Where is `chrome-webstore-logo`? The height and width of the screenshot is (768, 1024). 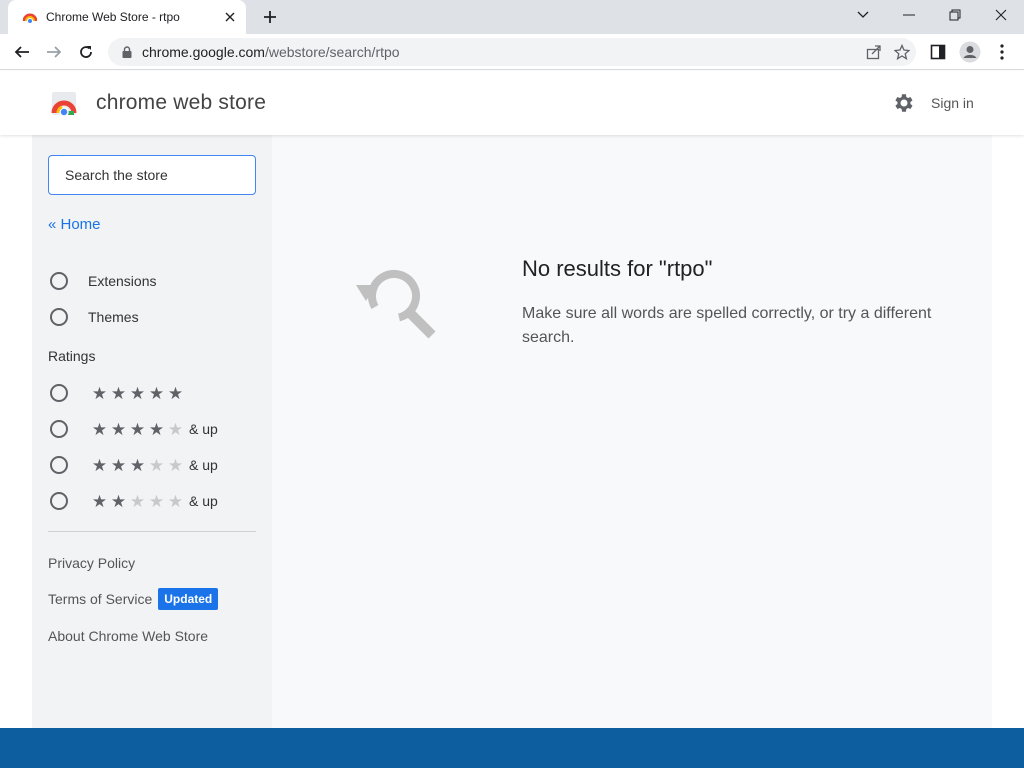
chrome-webstore-logo is located at coordinates (64, 103).